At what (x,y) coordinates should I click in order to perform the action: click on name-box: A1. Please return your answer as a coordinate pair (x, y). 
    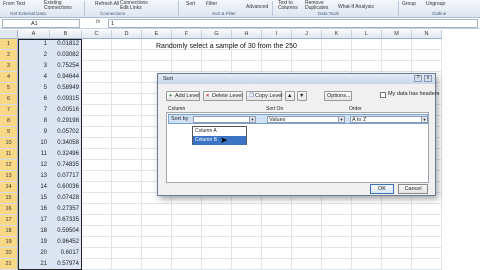
    Looking at the image, I should click on (41, 23).